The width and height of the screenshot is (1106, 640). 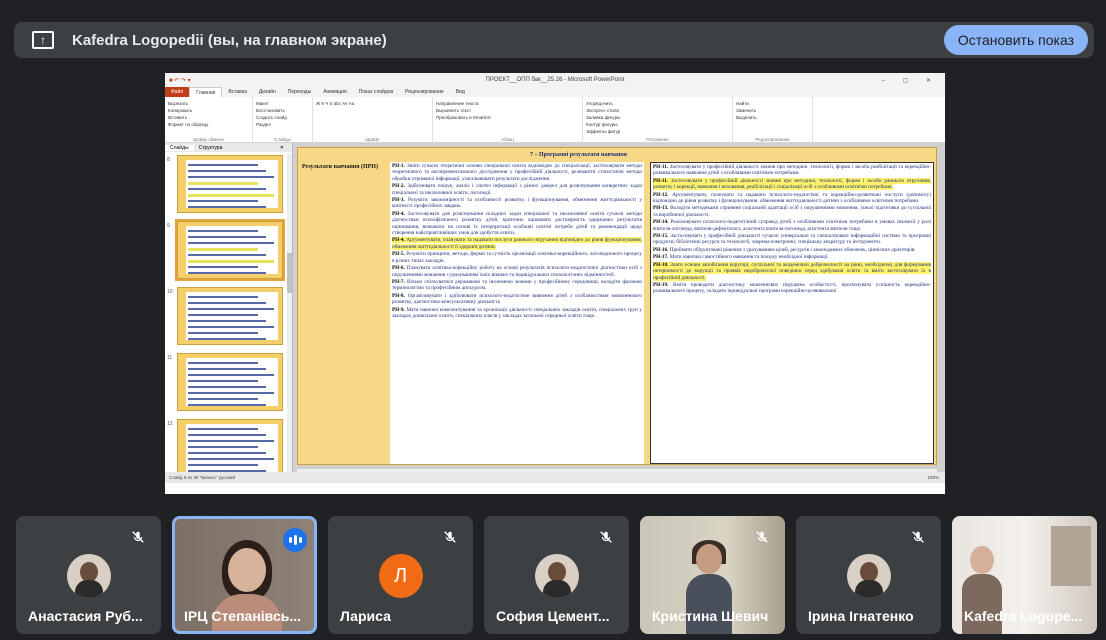 What do you see at coordinates (177, 92) in the screenshot?
I see `ribbon-tab: Файл` at bounding box center [177, 92].